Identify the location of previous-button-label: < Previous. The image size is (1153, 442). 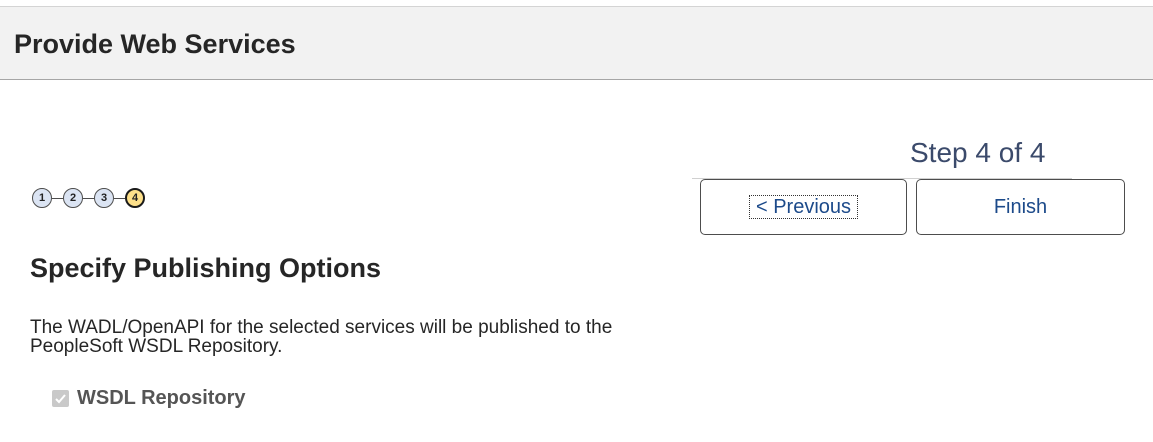
(803, 207).